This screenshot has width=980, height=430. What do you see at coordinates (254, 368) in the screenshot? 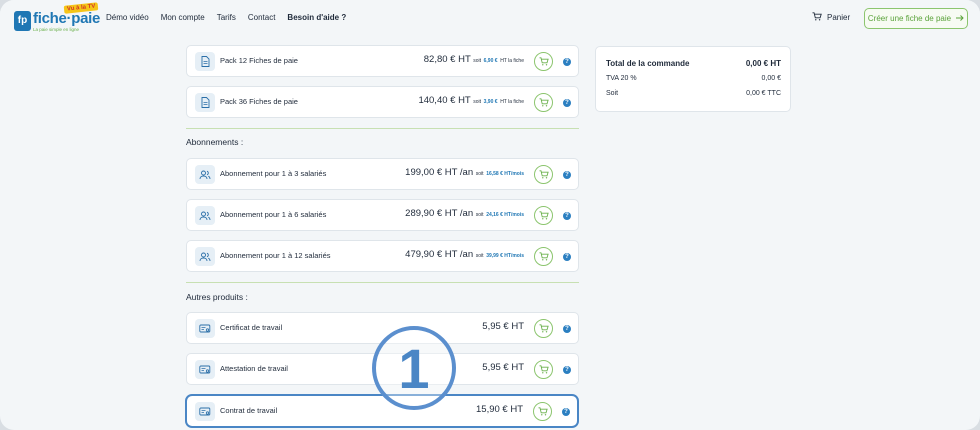
I see `product-name: Attestation de travail` at bounding box center [254, 368].